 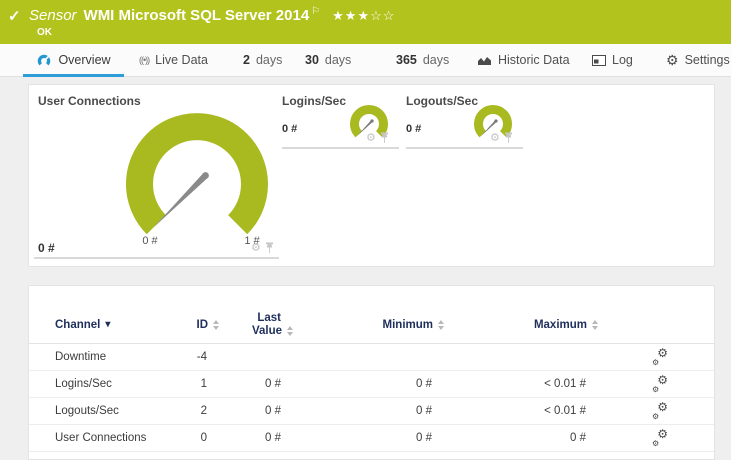 I want to click on gauge-needle, so click(x=180, y=200).